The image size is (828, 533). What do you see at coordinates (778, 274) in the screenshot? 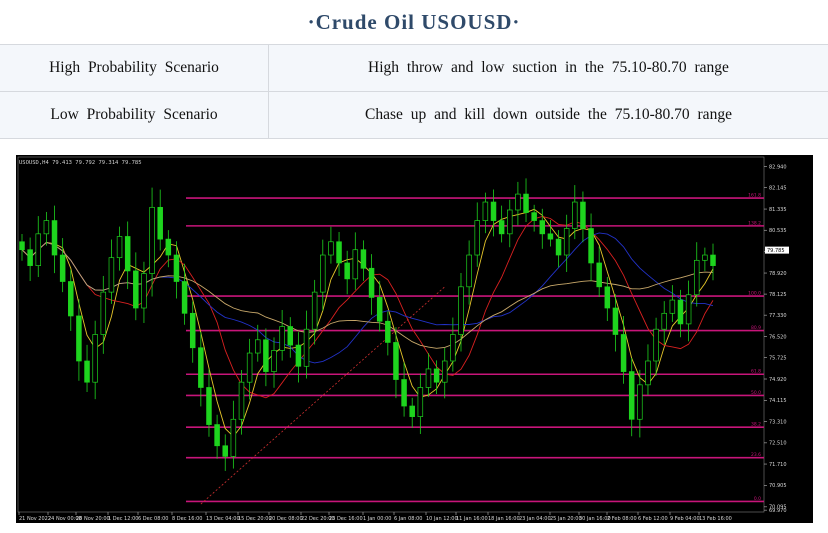
I see `y-tick-label: 78.920` at bounding box center [778, 274].